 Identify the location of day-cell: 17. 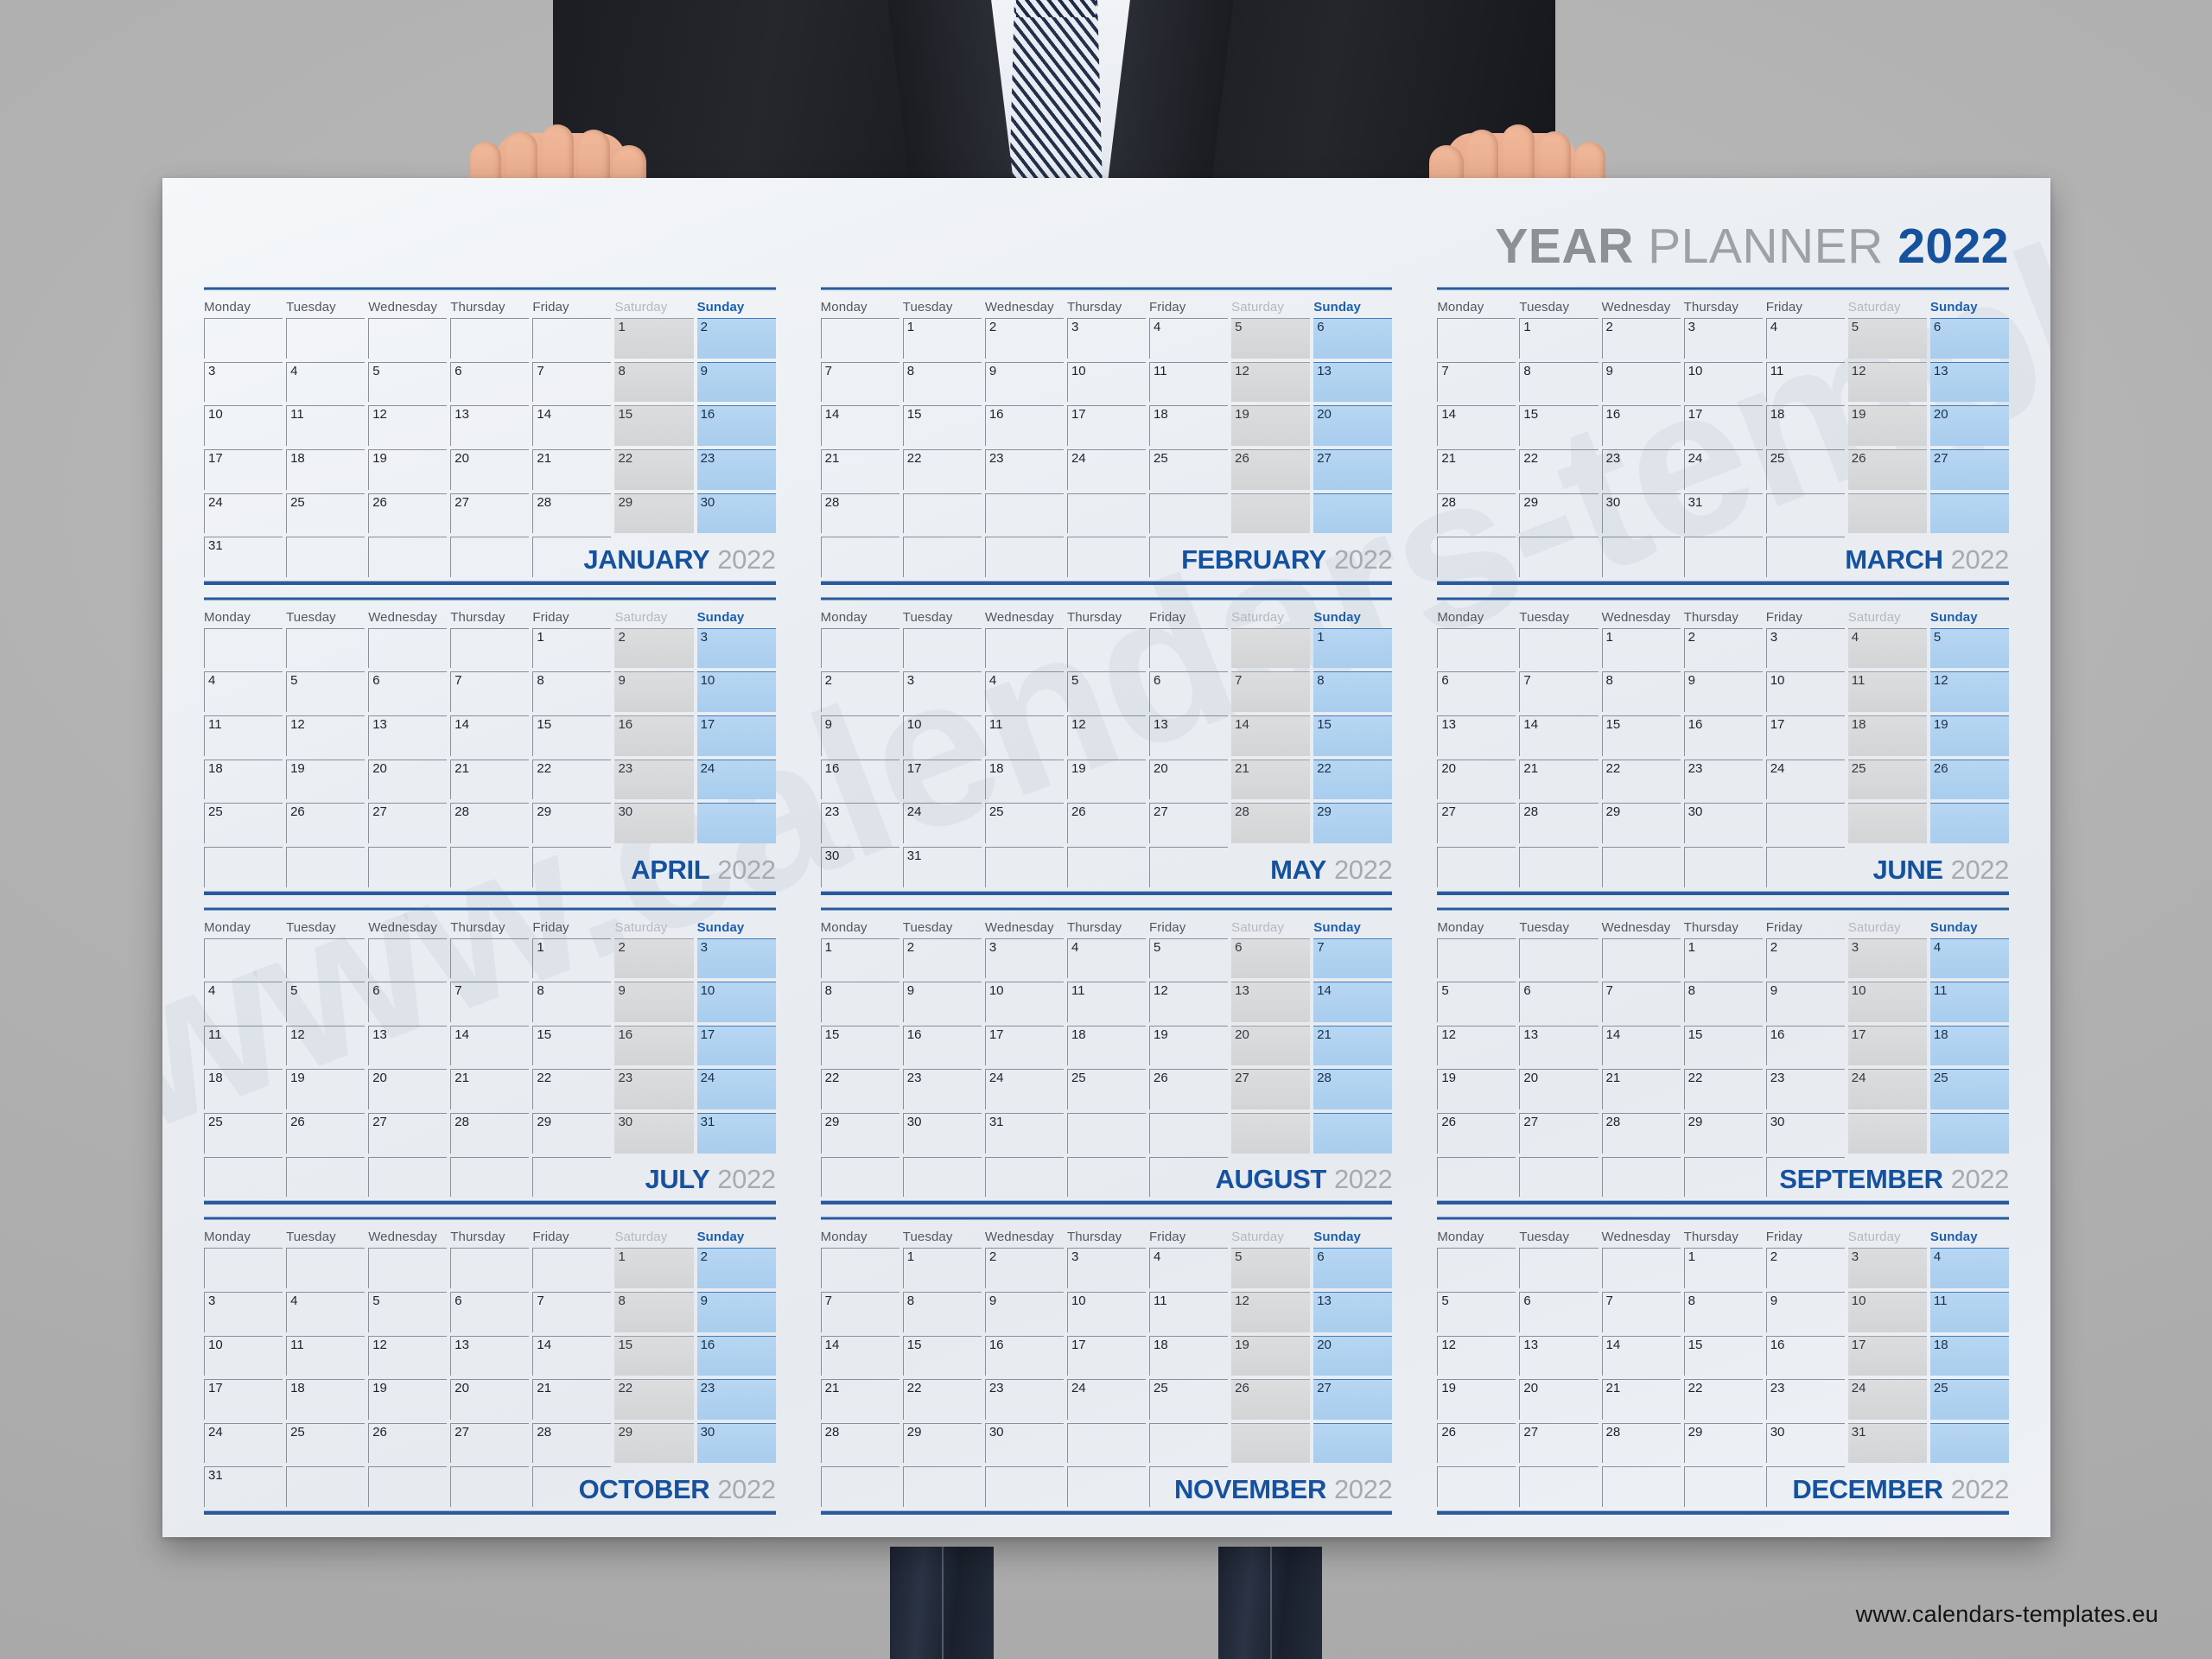
(1723, 425).